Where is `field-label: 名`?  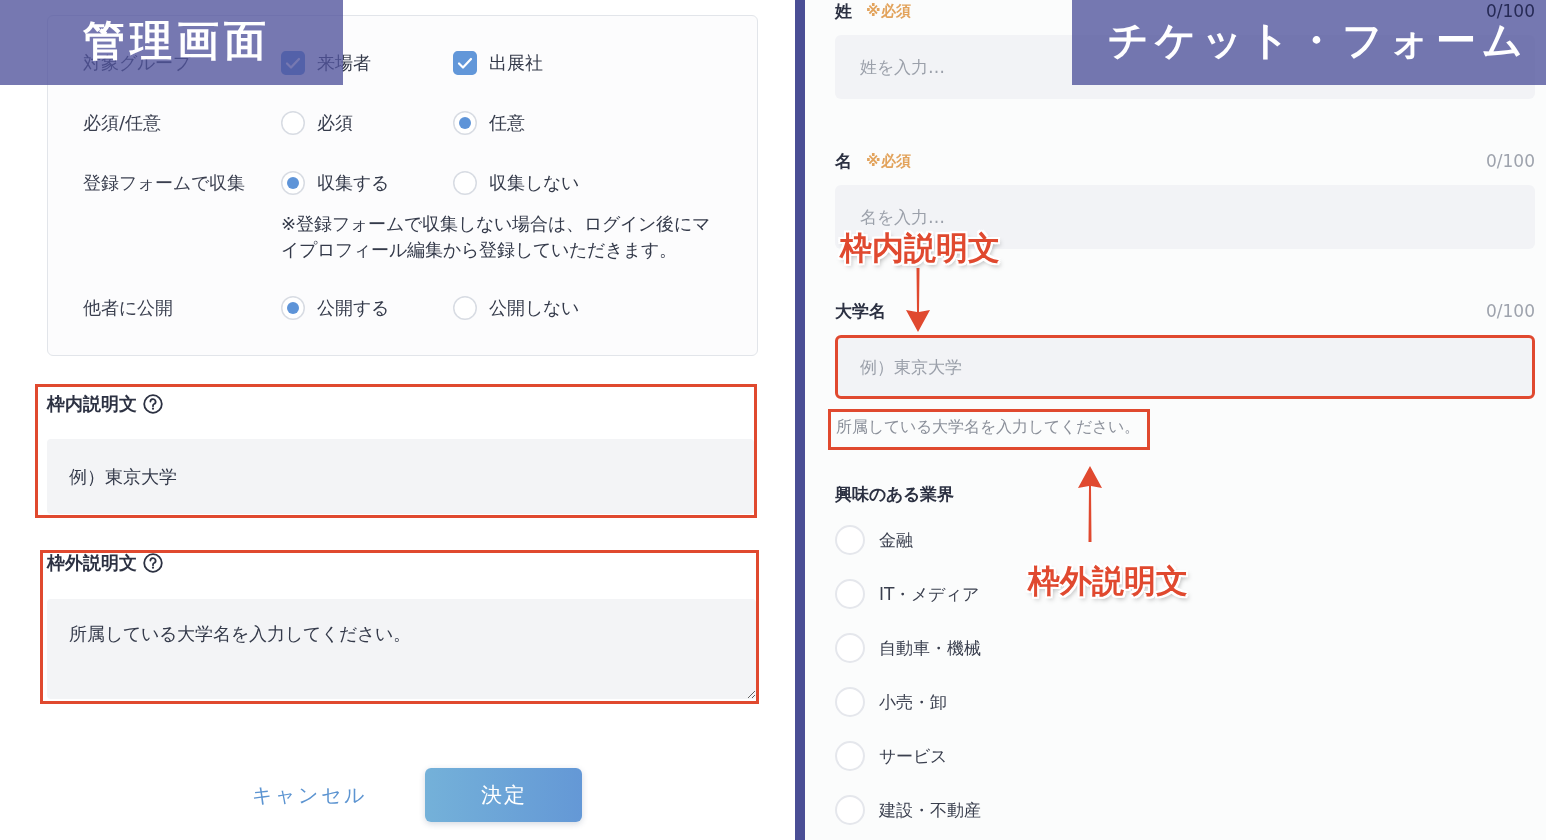
field-label: 名 is located at coordinates (843, 161).